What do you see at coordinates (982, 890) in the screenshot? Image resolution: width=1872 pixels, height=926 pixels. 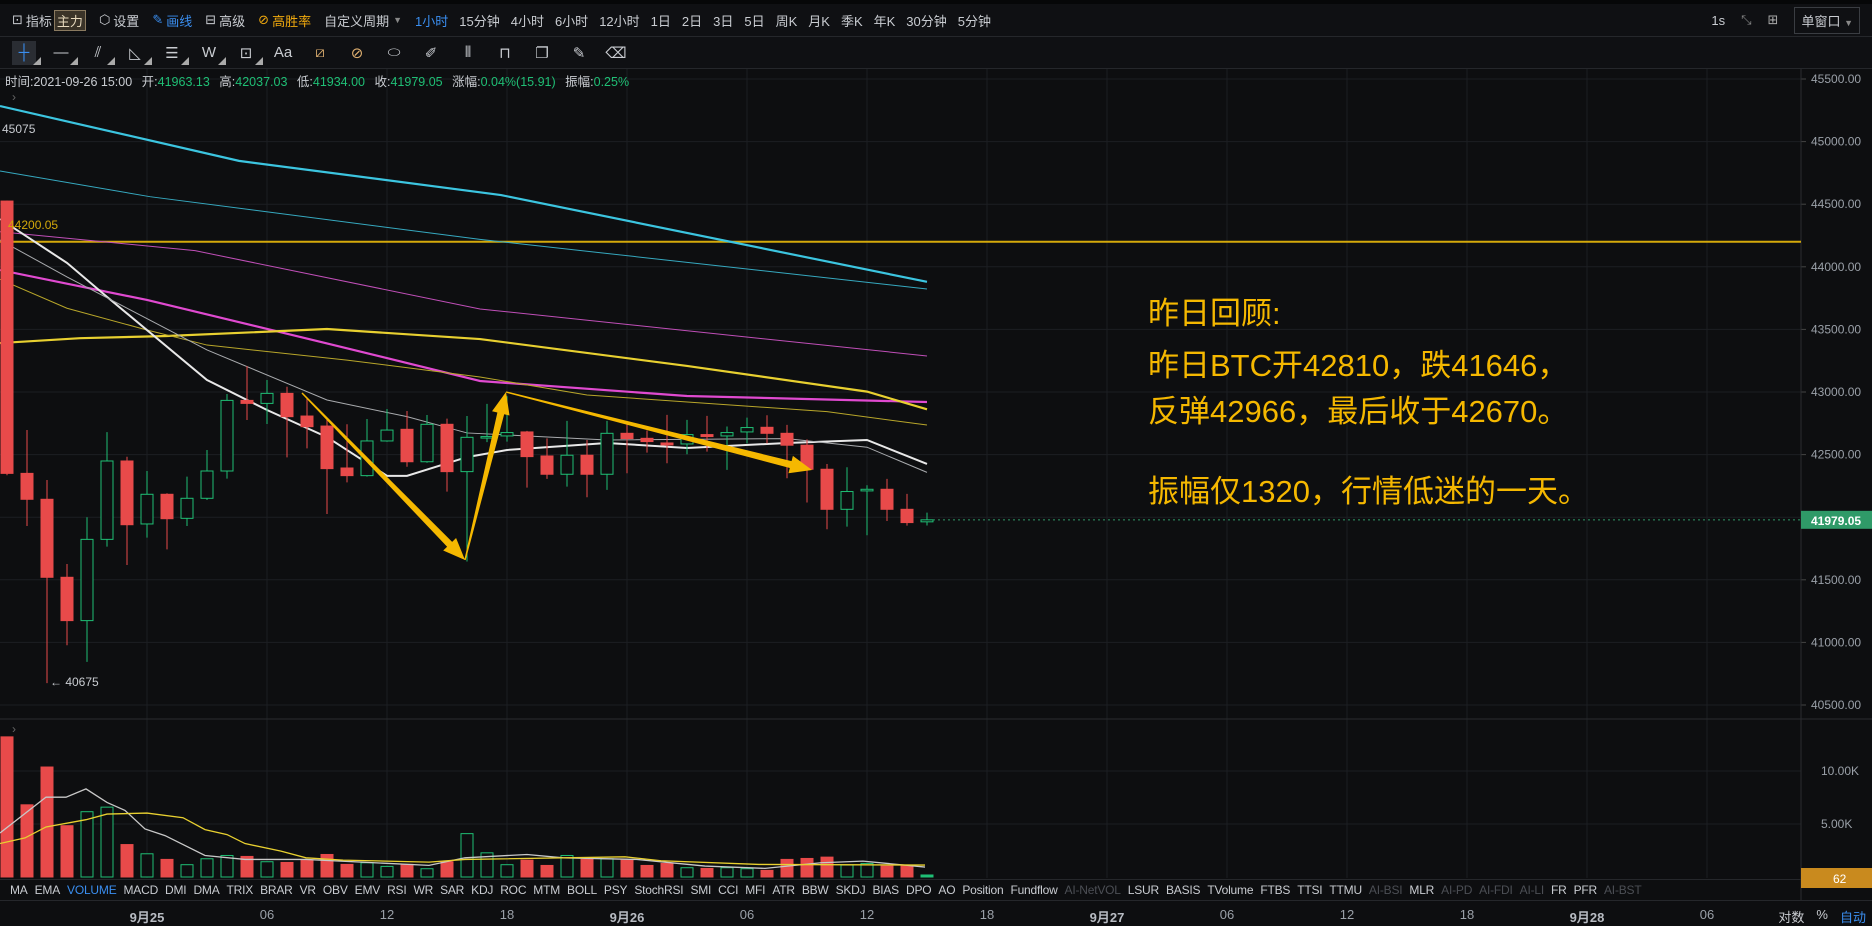 I see `indicator-tab: Position` at bounding box center [982, 890].